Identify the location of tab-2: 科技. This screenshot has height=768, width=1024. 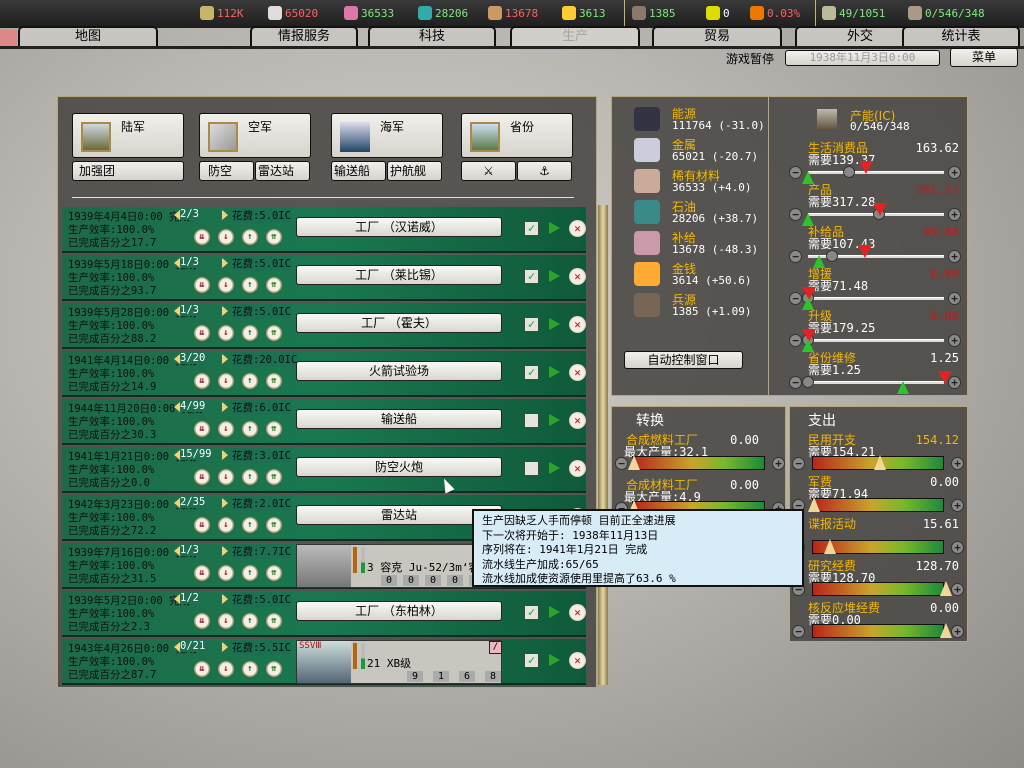
(432, 36).